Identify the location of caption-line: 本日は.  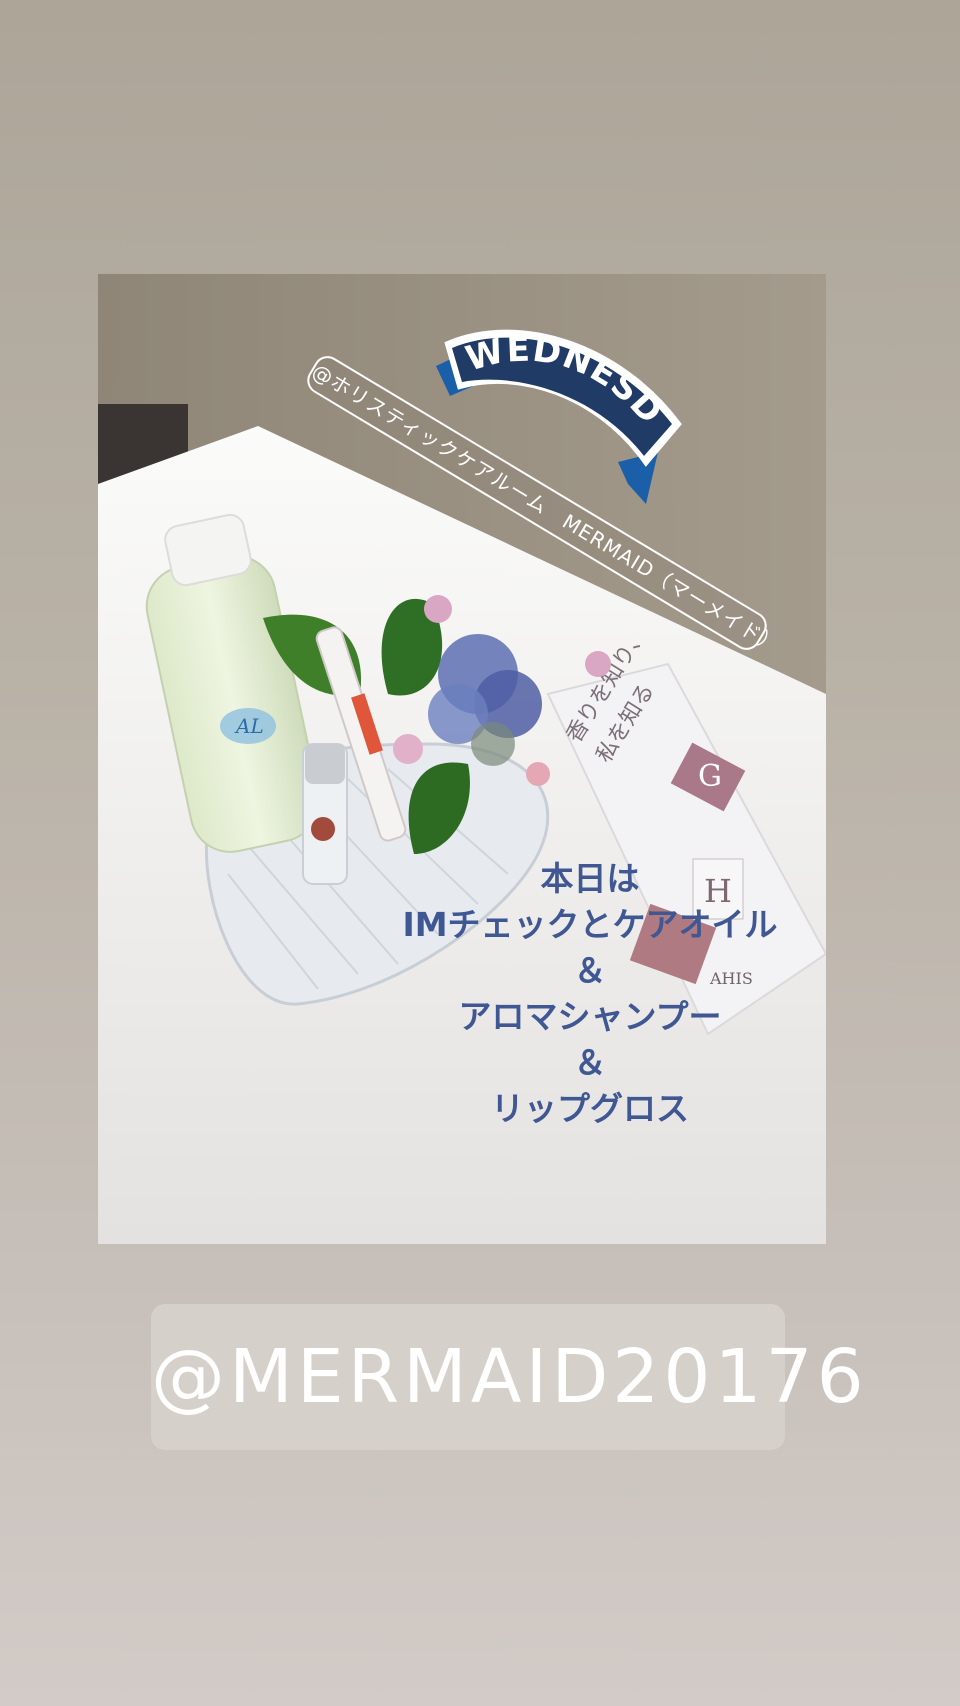
(590, 878).